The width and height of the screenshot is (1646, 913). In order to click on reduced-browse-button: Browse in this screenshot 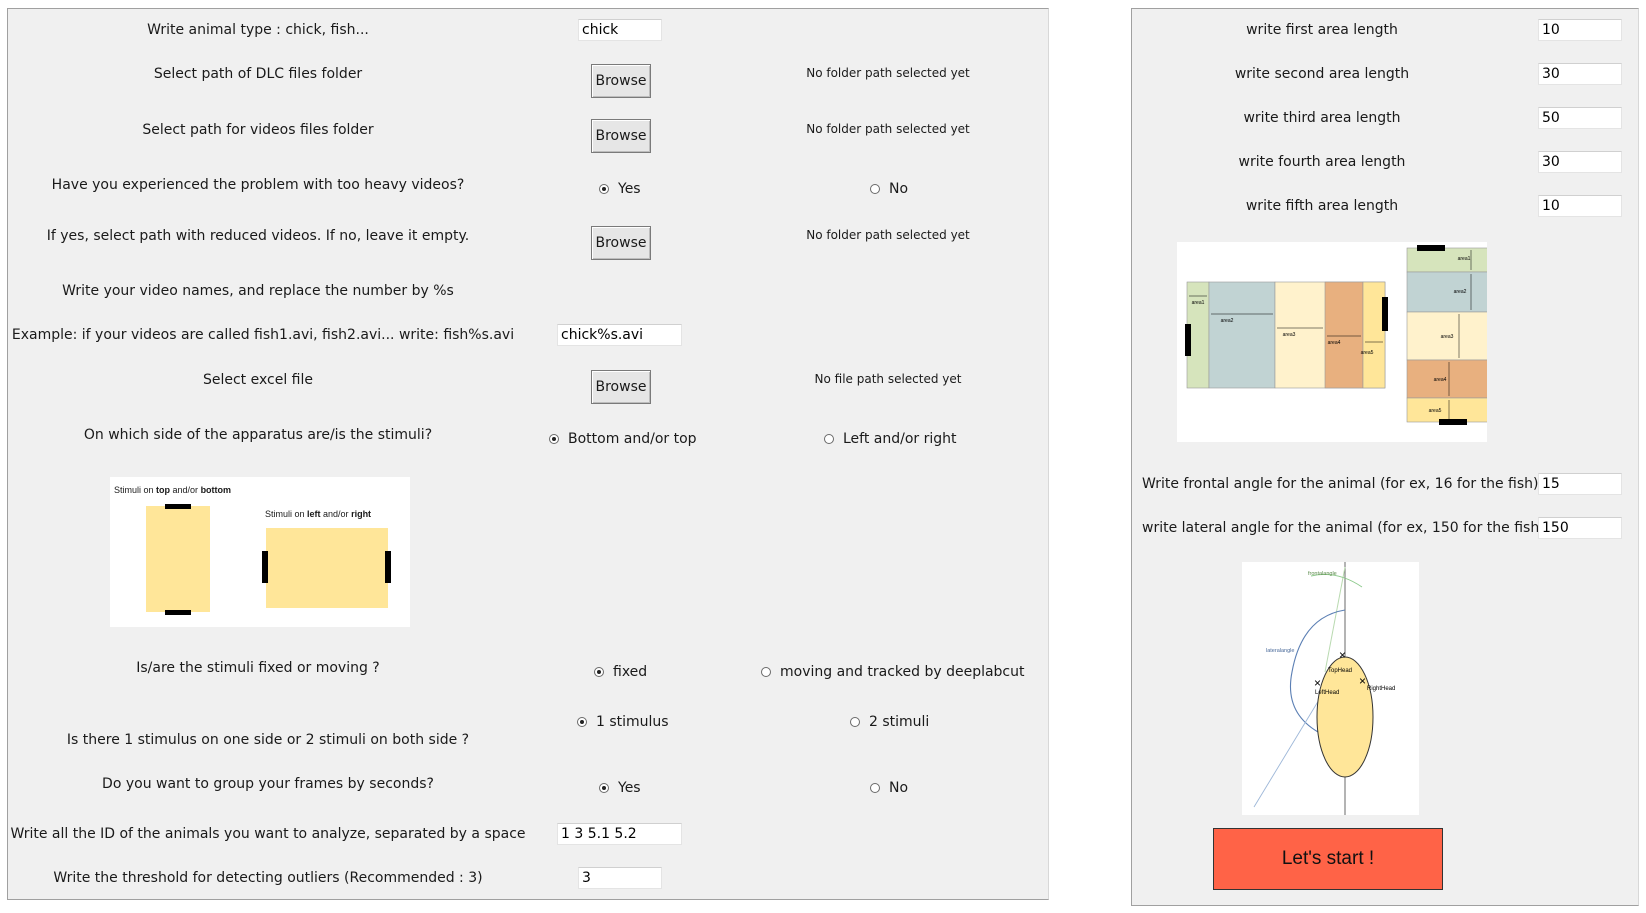, I will do `click(621, 243)`.